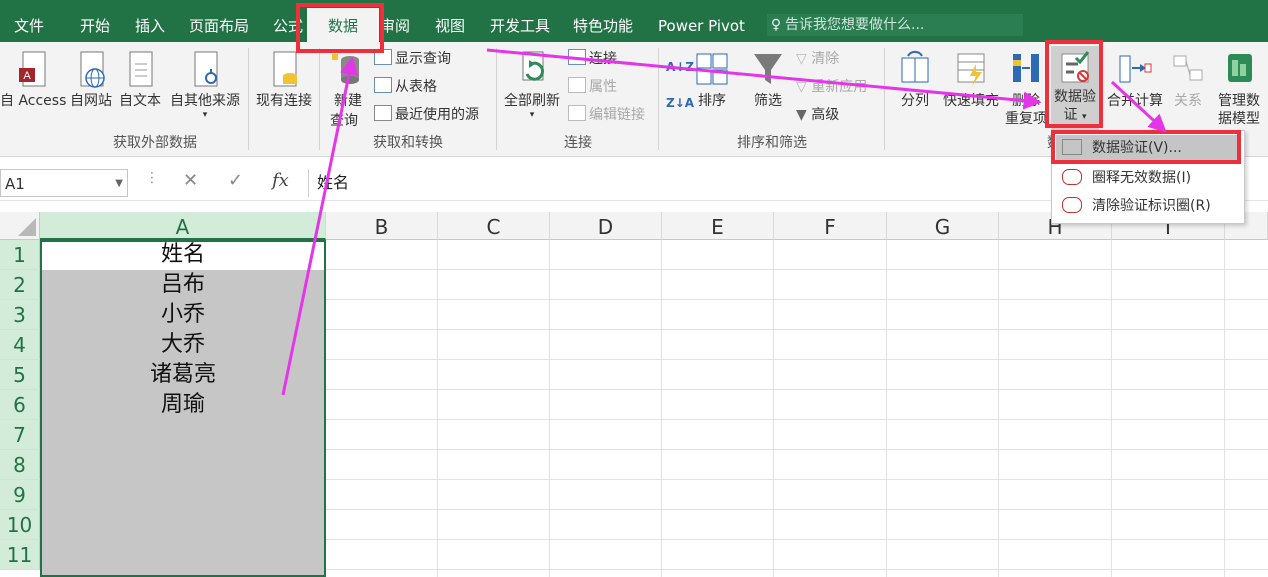 The image size is (1268, 577). Describe the element at coordinates (680, 67) in the screenshot. I see `sort-az-button: A↓Z` at that location.